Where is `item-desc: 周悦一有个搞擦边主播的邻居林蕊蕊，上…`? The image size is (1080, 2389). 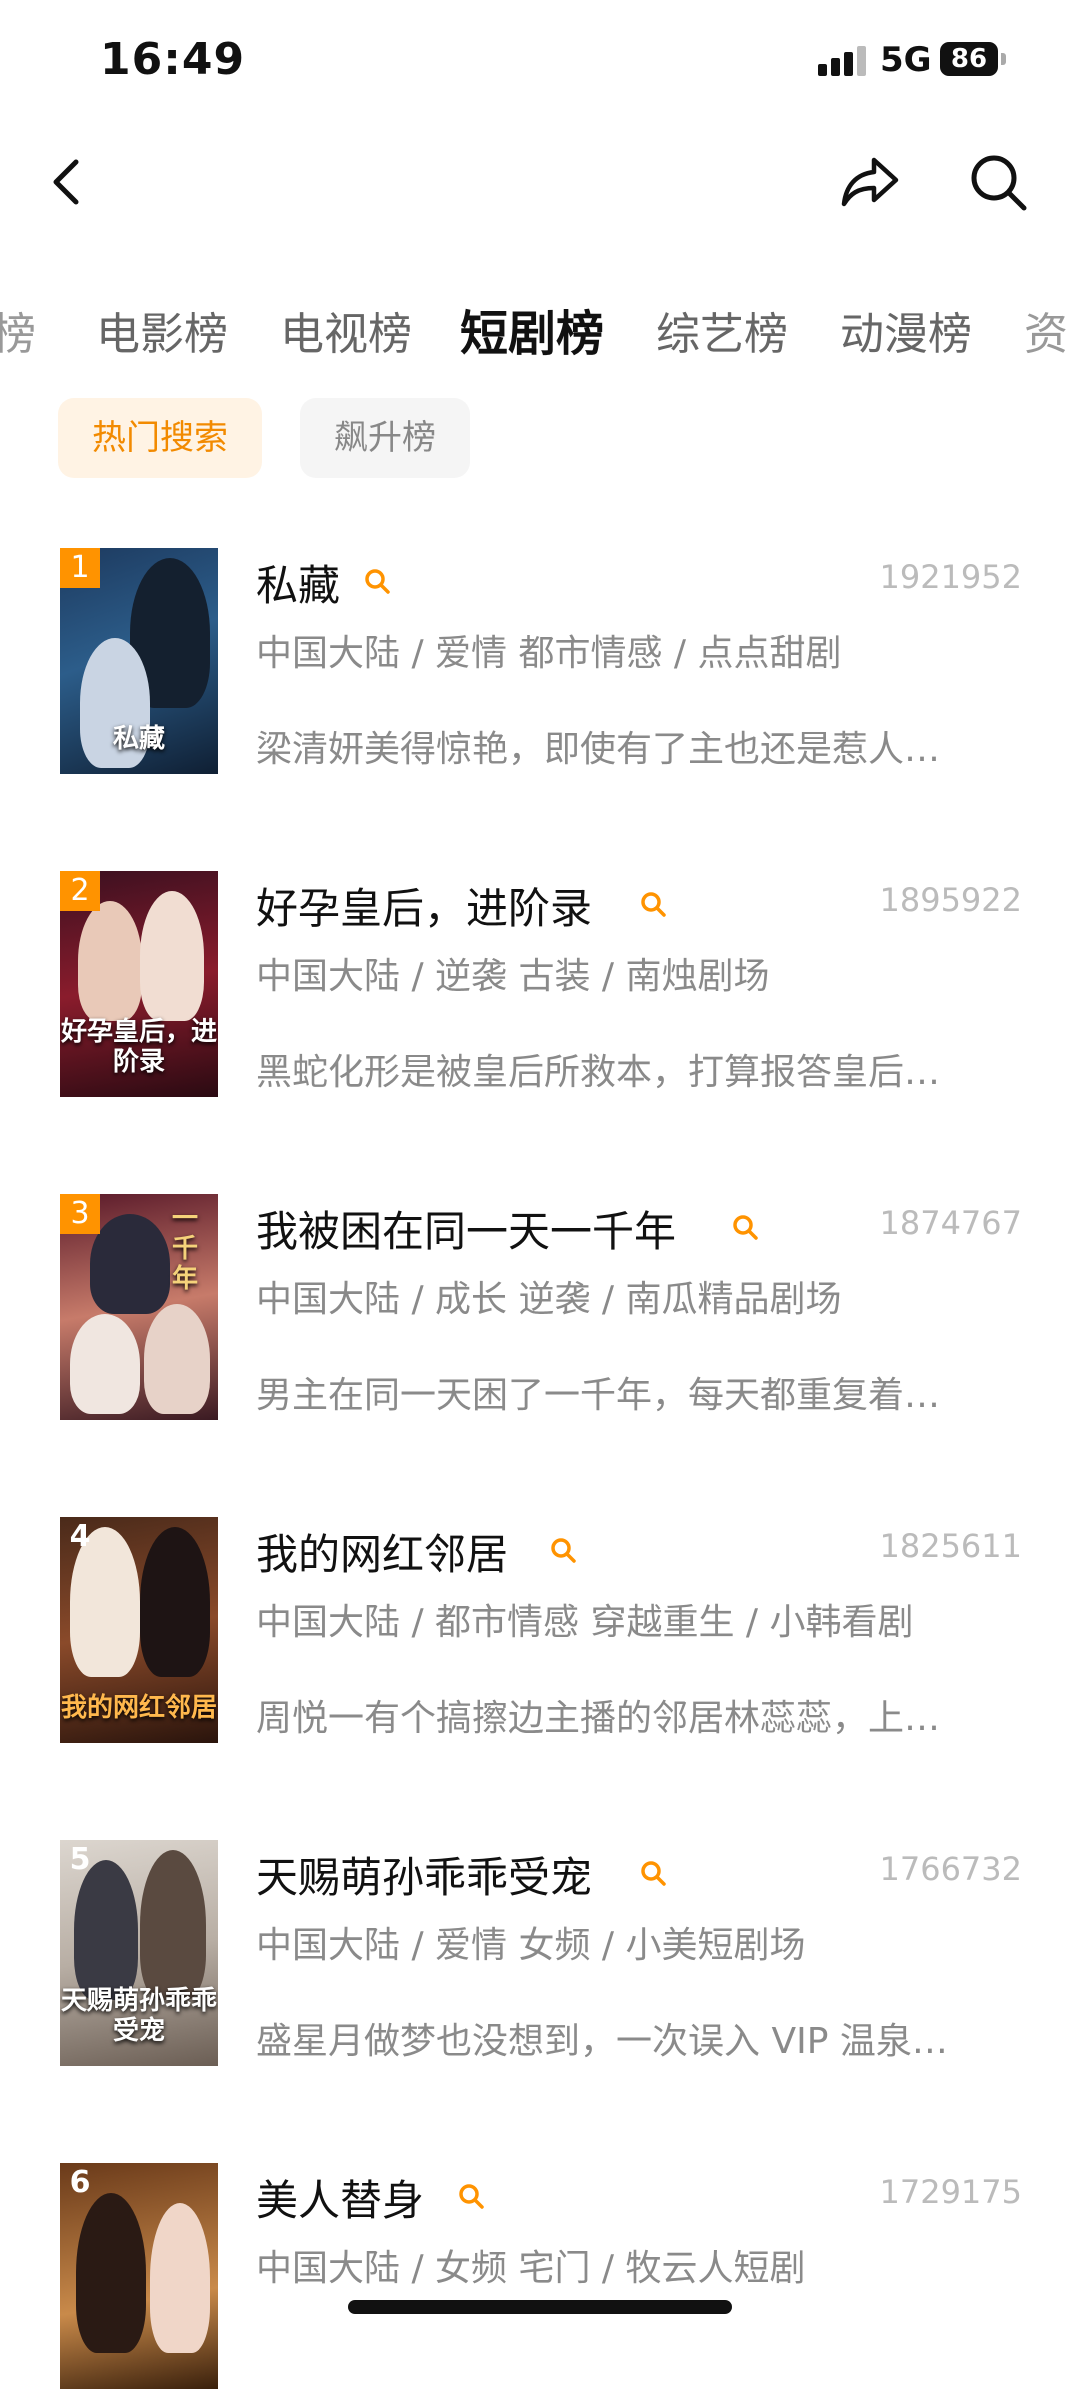
item-desc: 周悦一有个搞擦边主播的邻居林蕊蕊，上… is located at coordinates (598, 1718).